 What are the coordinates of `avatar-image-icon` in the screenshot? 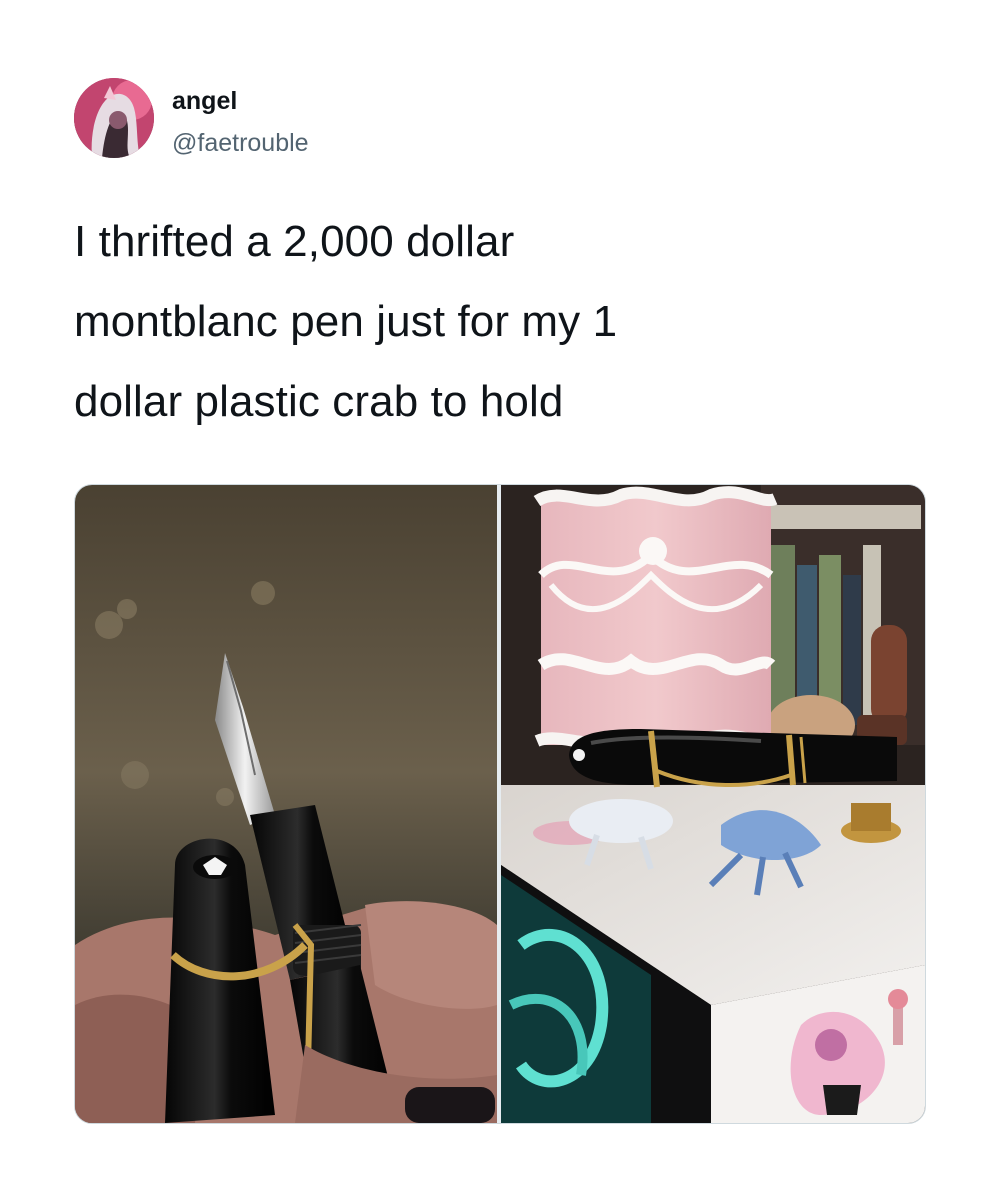 It's located at (114, 118).